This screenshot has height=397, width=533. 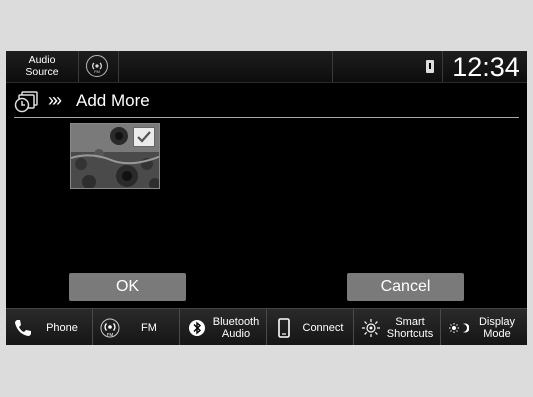 I want to click on audio-source-button: Audio Source, so click(x=42, y=66).